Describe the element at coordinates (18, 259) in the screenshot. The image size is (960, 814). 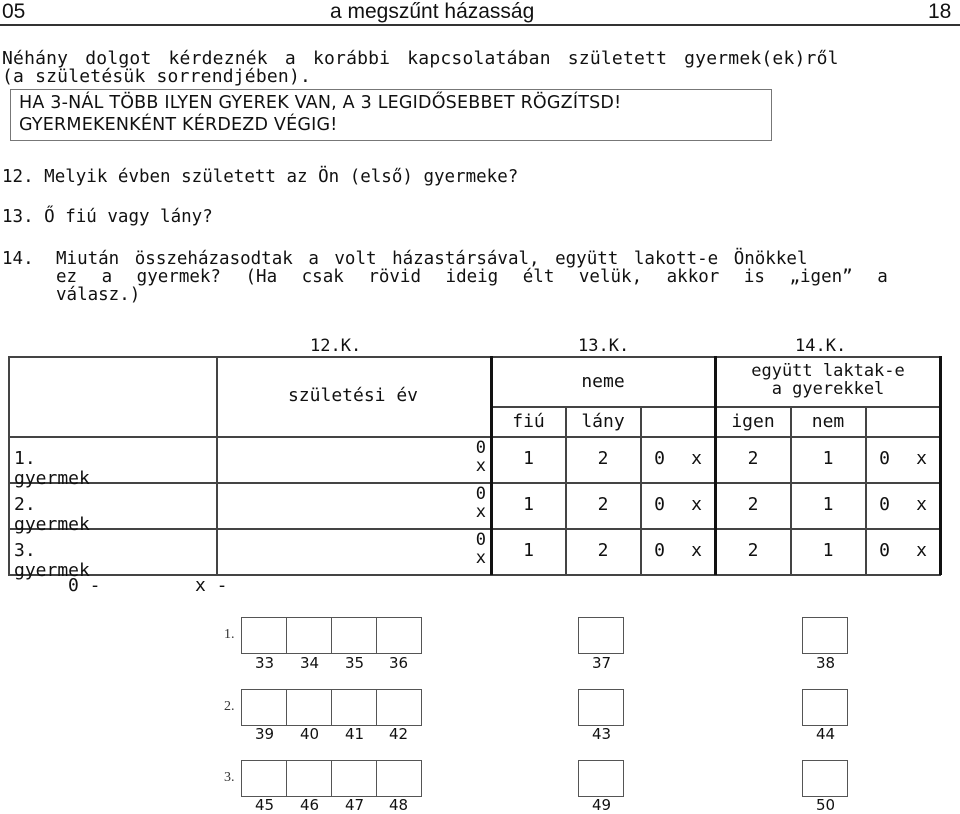
I see `question-14-number: 14.` at that location.